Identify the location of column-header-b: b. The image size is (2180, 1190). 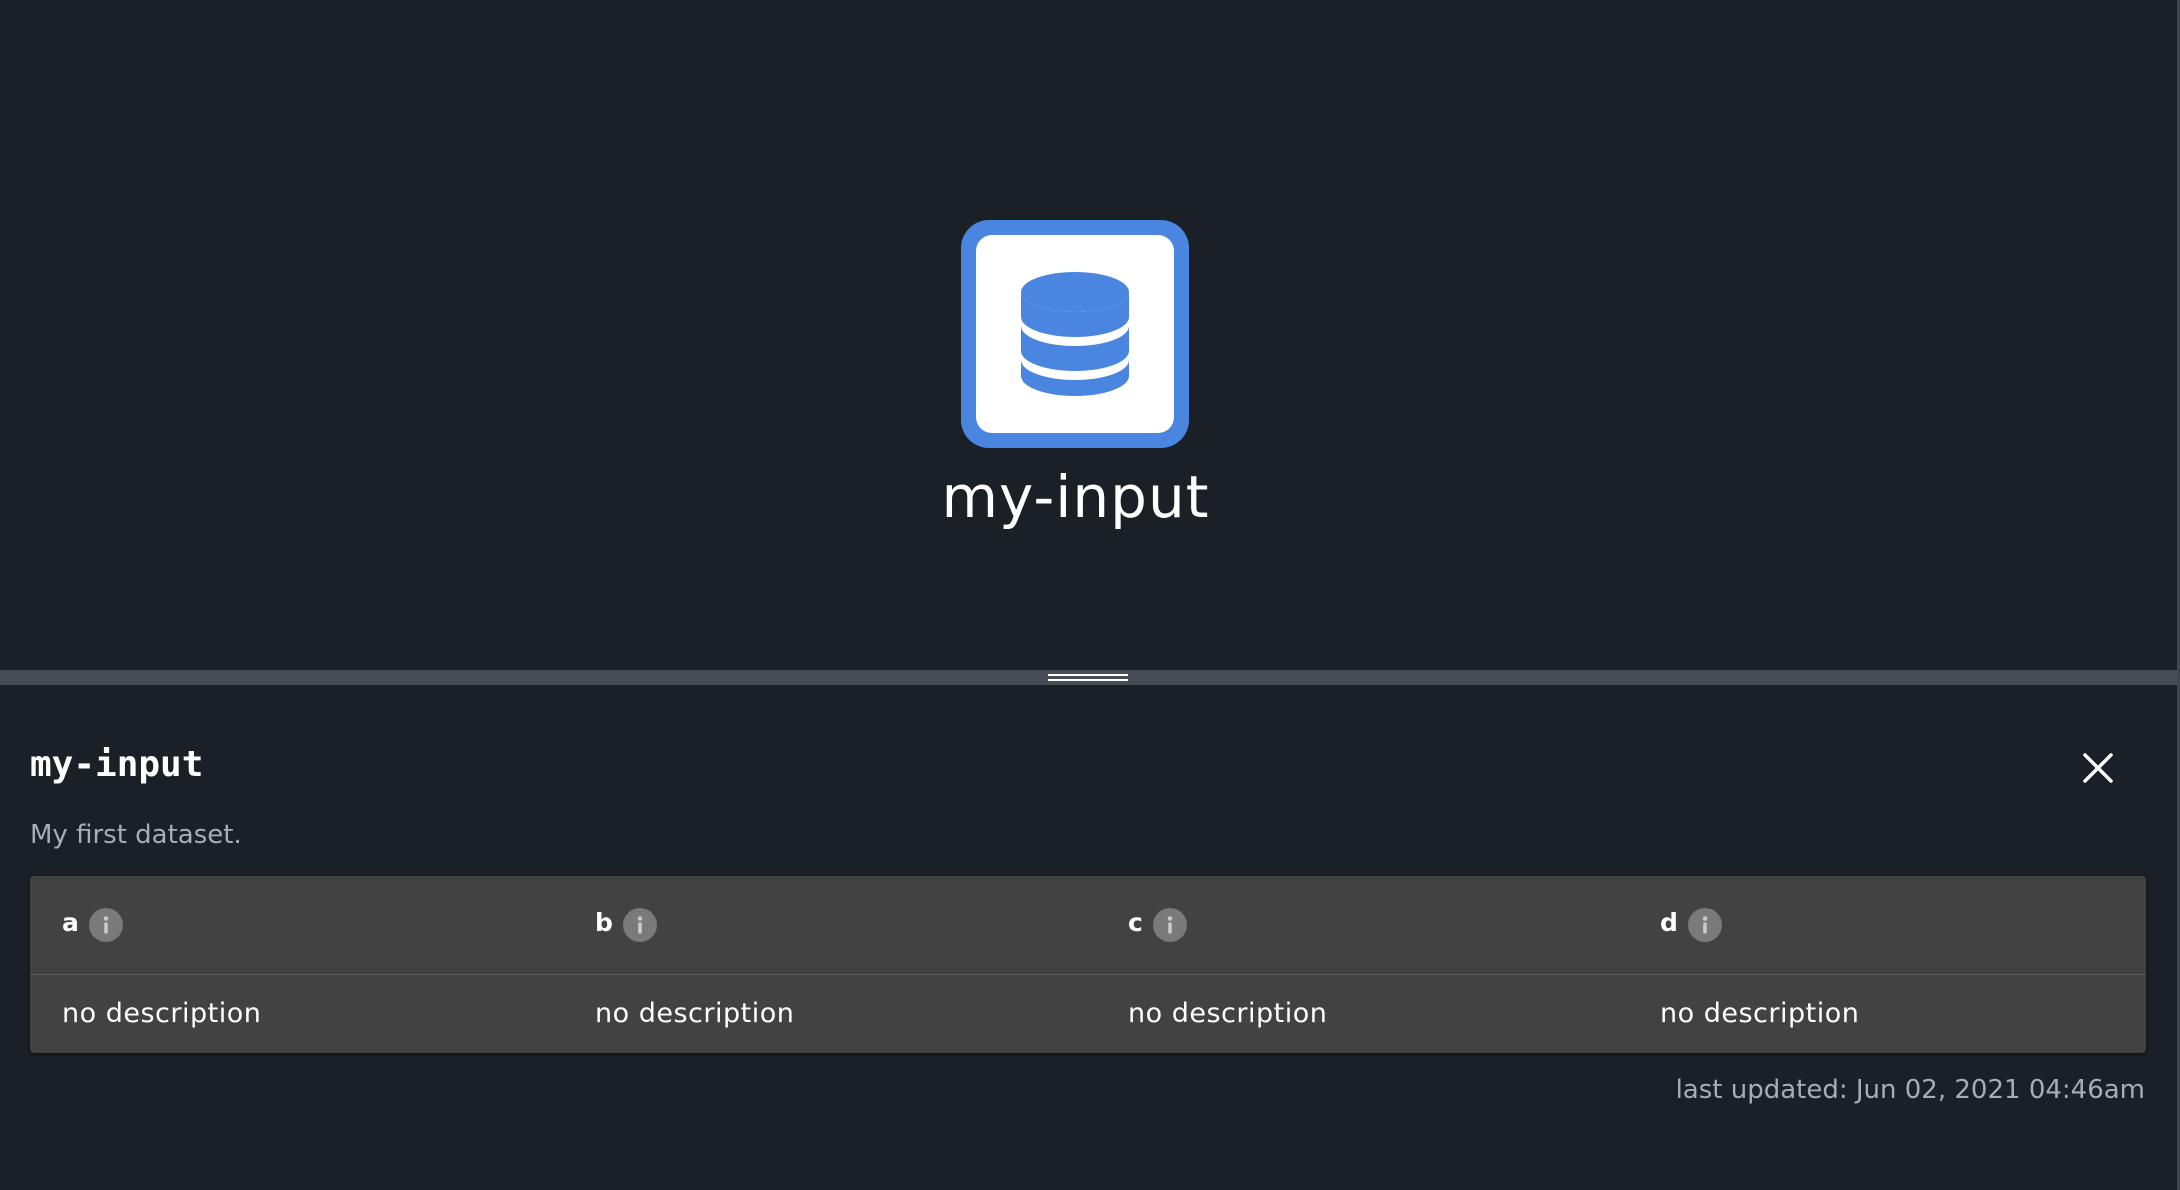
(626, 925).